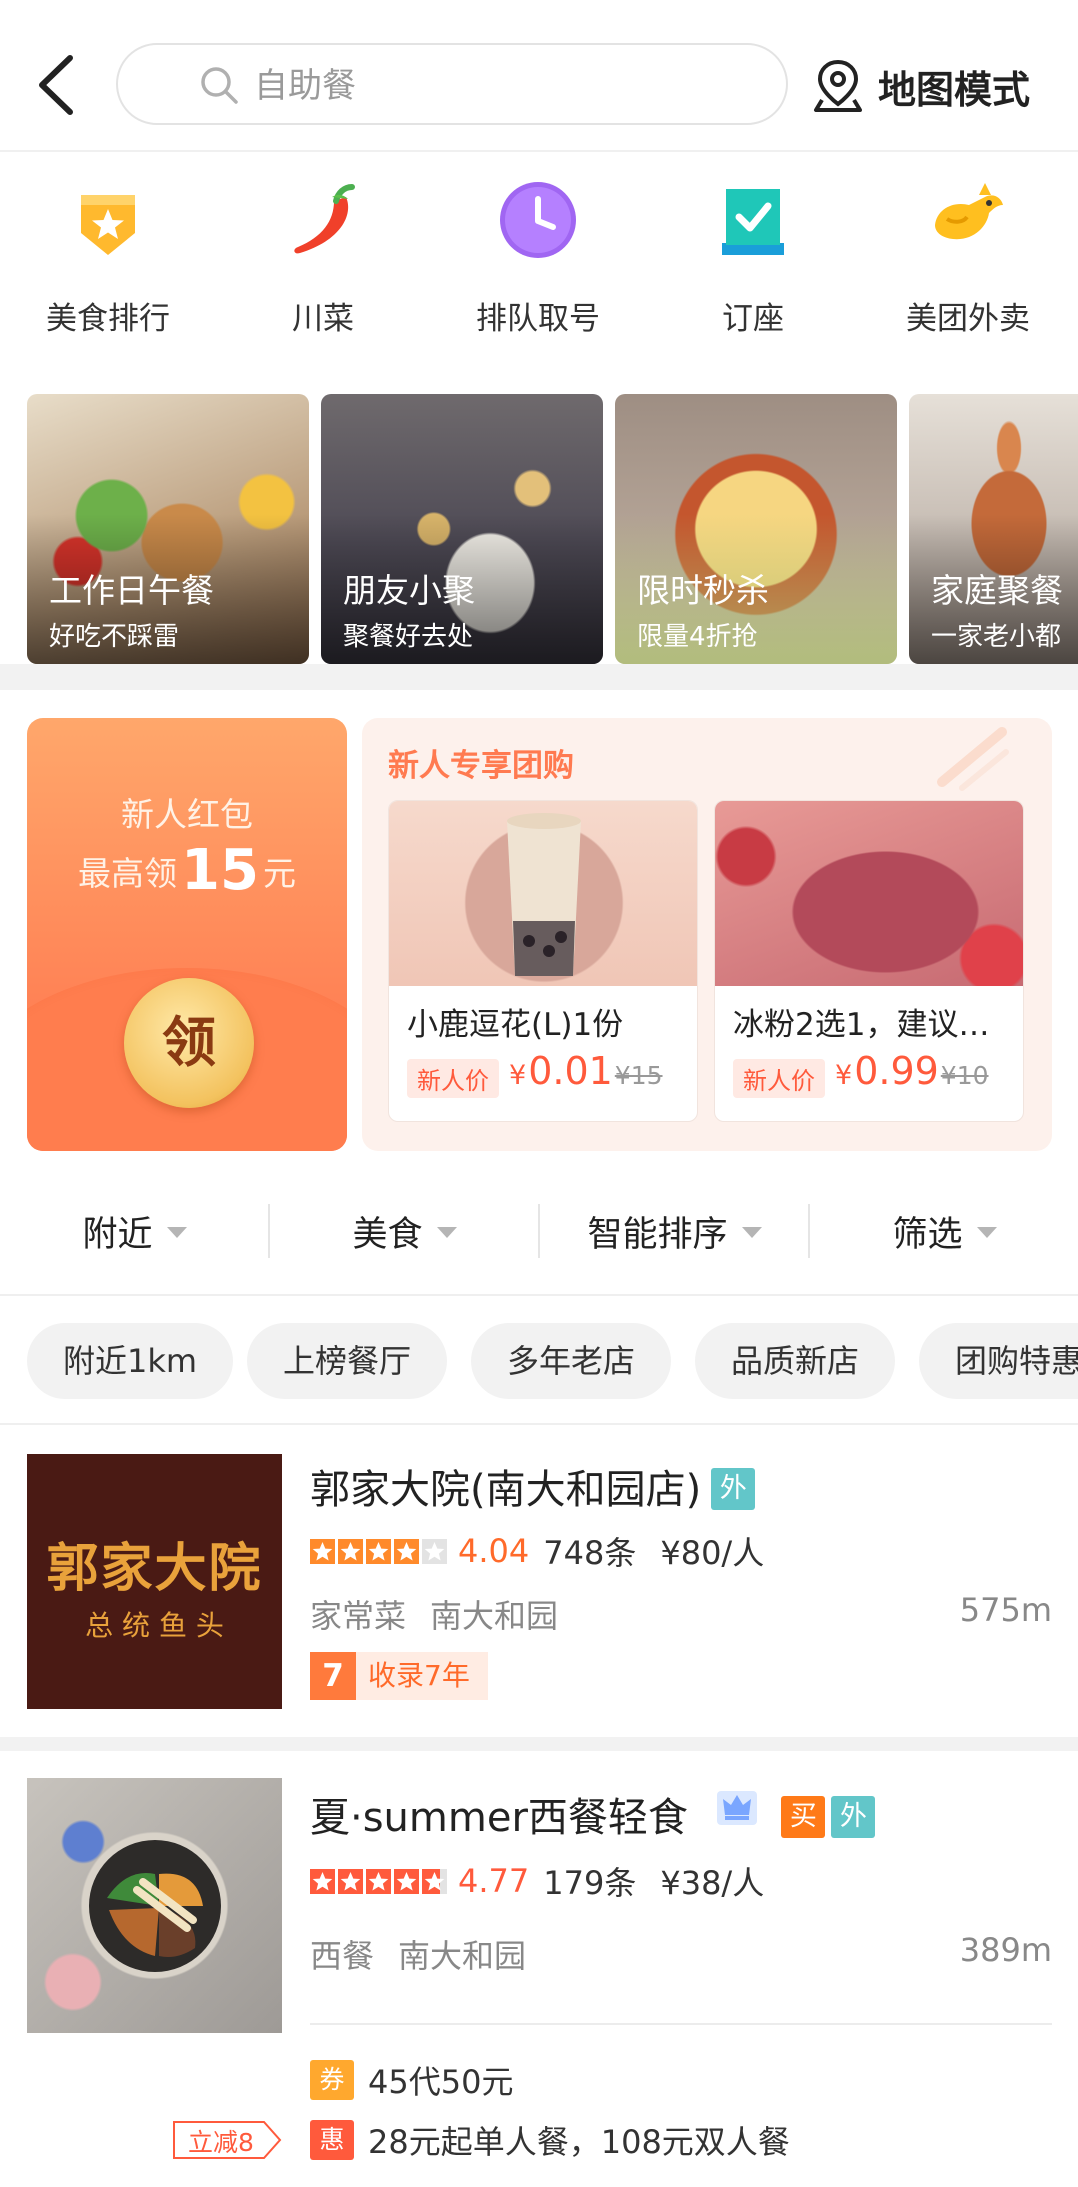 The height and width of the screenshot is (2187, 1078). What do you see at coordinates (462, 1956) in the screenshot?
I see `business-area: 南大和园` at bounding box center [462, 1956].